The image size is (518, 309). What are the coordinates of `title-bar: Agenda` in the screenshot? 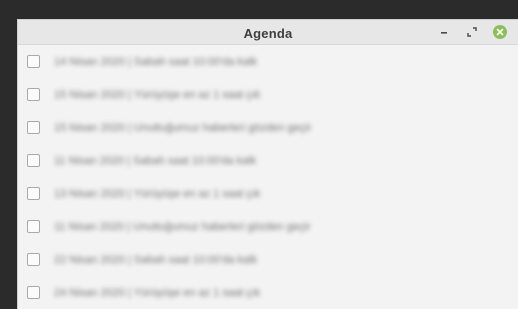 It's located at (268, 32).